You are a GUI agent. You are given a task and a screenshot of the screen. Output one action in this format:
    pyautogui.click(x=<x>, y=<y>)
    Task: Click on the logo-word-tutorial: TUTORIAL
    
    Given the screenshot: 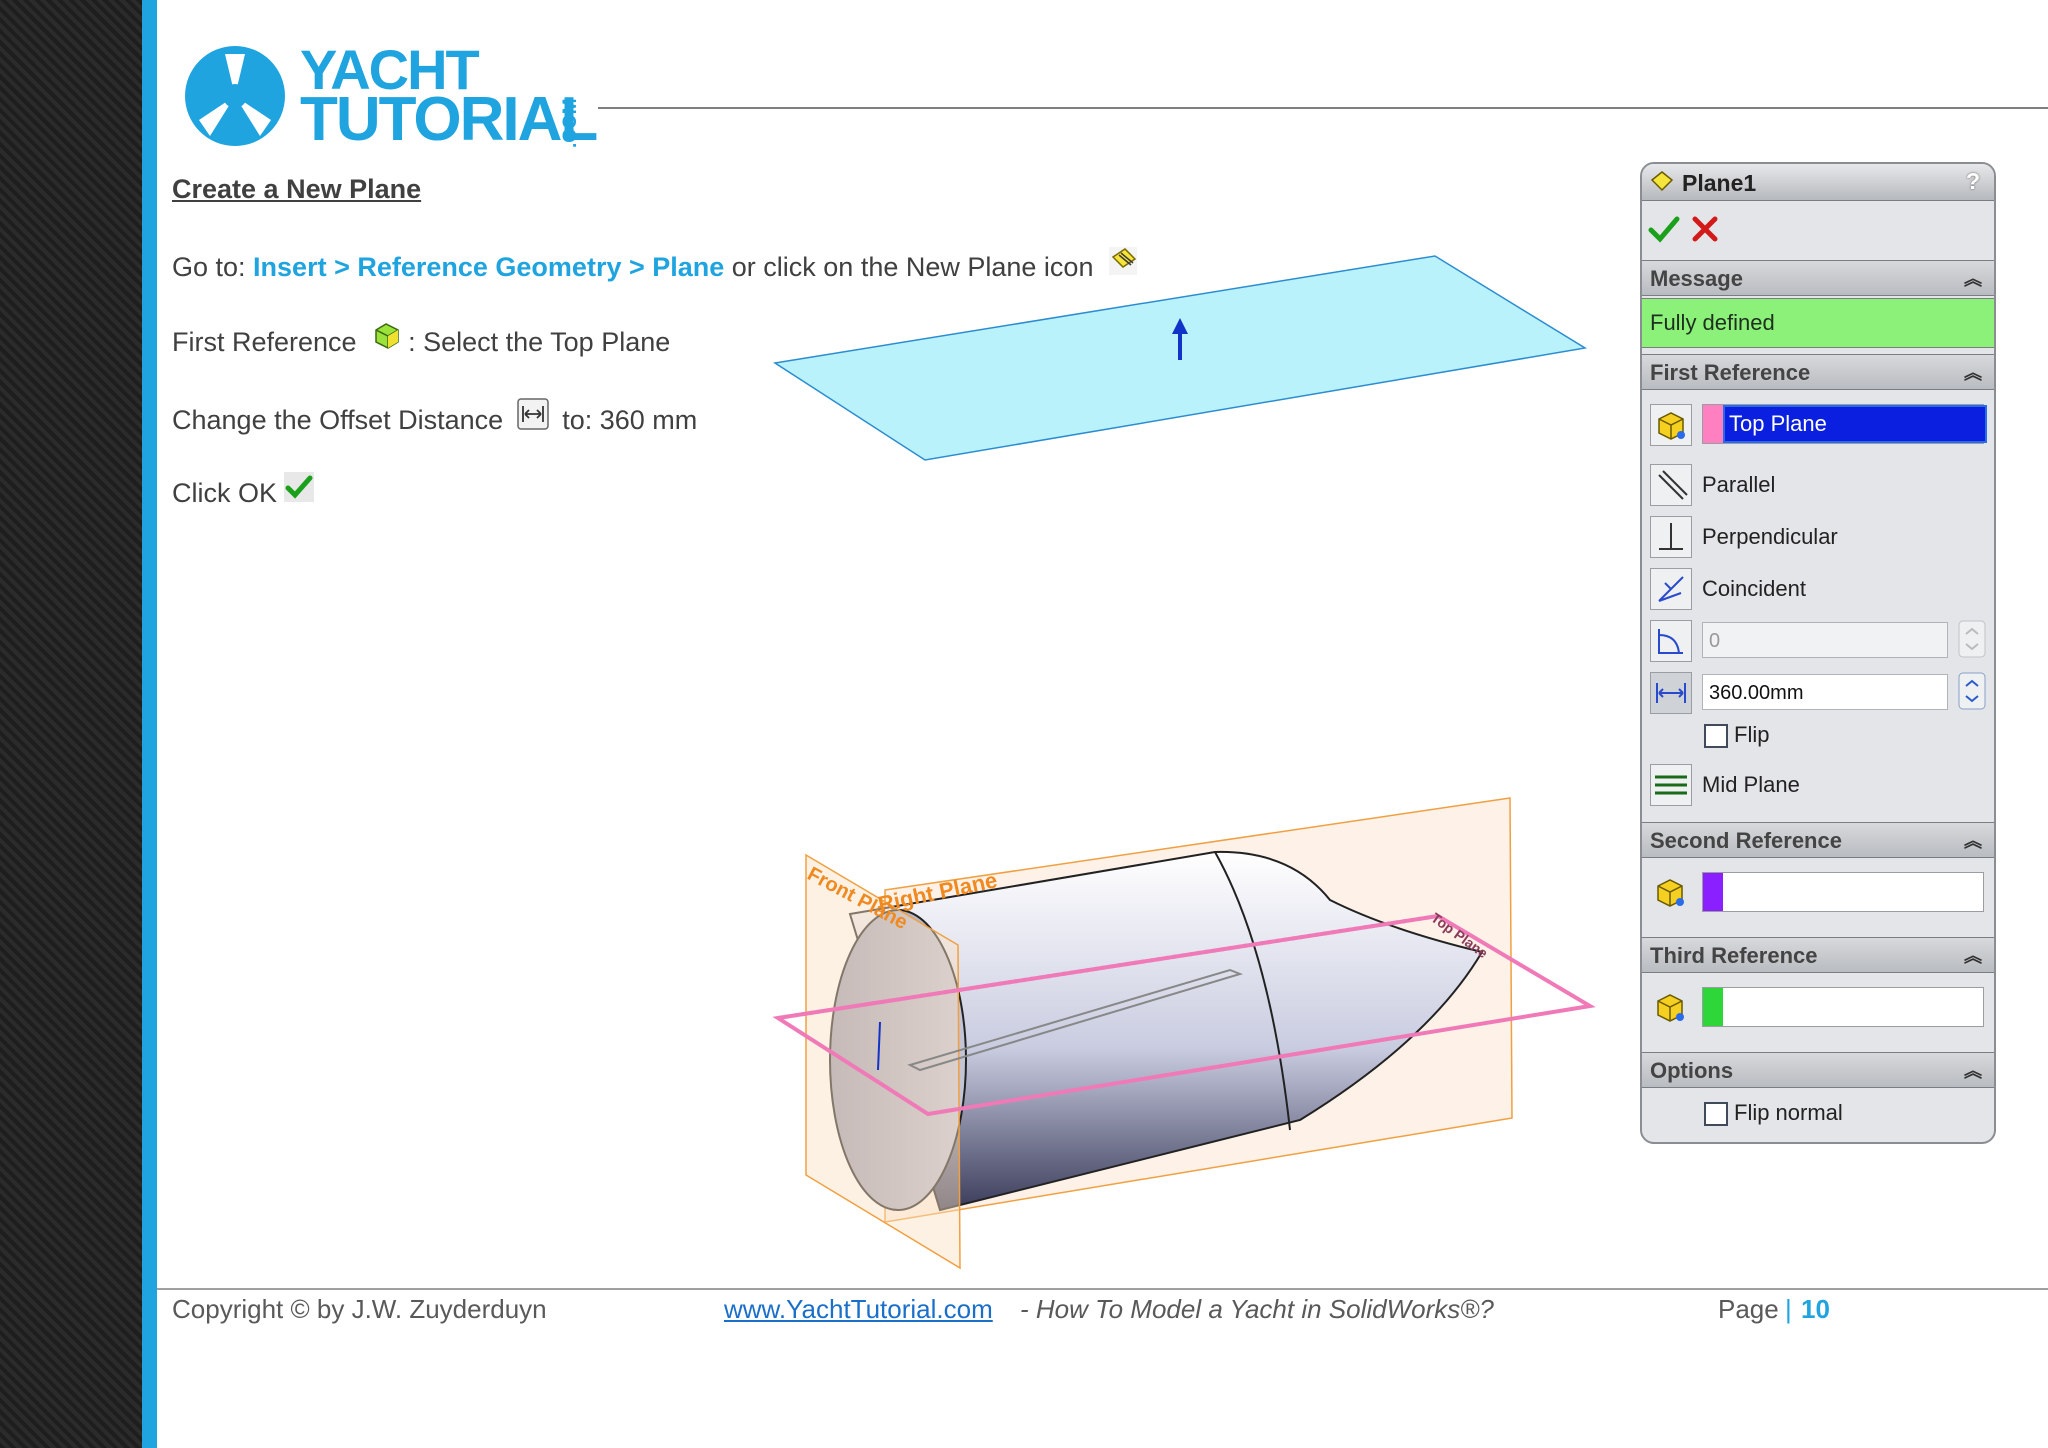 What is the action you would take?
    pyautogui.click(x=449, y=119)
    